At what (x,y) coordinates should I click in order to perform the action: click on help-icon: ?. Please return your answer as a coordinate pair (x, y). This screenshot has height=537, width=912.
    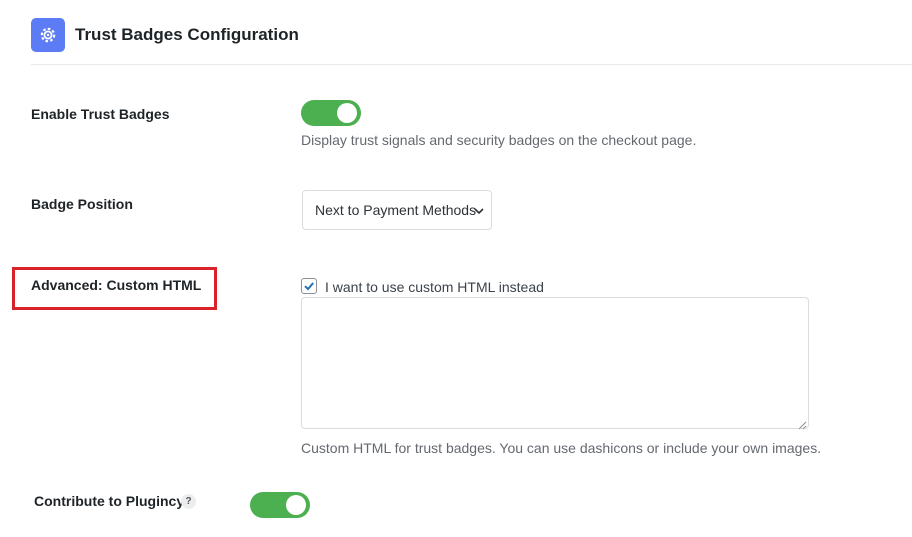
    Looking at the image, I should click on (188, 501).